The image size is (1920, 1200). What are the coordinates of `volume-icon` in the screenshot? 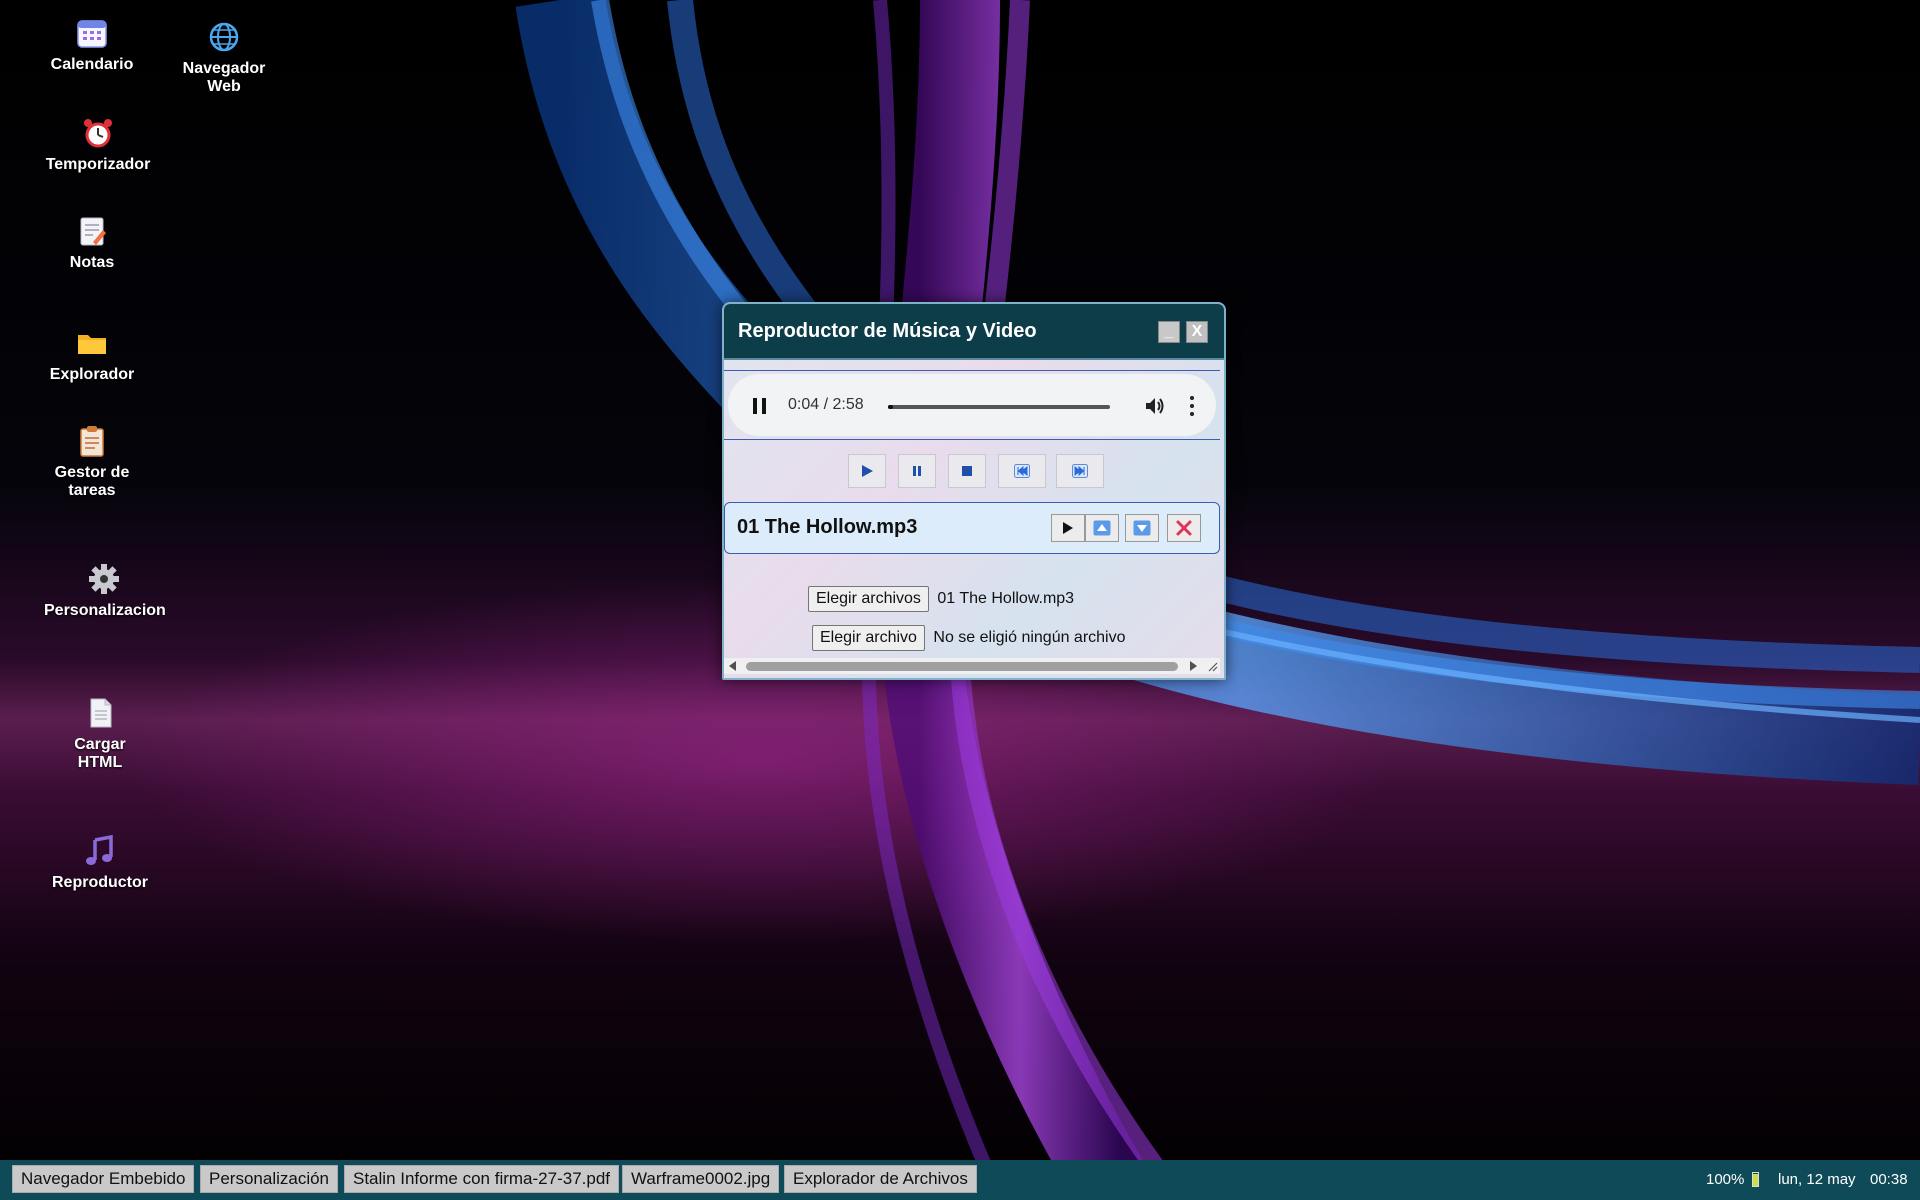 It's located at (1155, 406).